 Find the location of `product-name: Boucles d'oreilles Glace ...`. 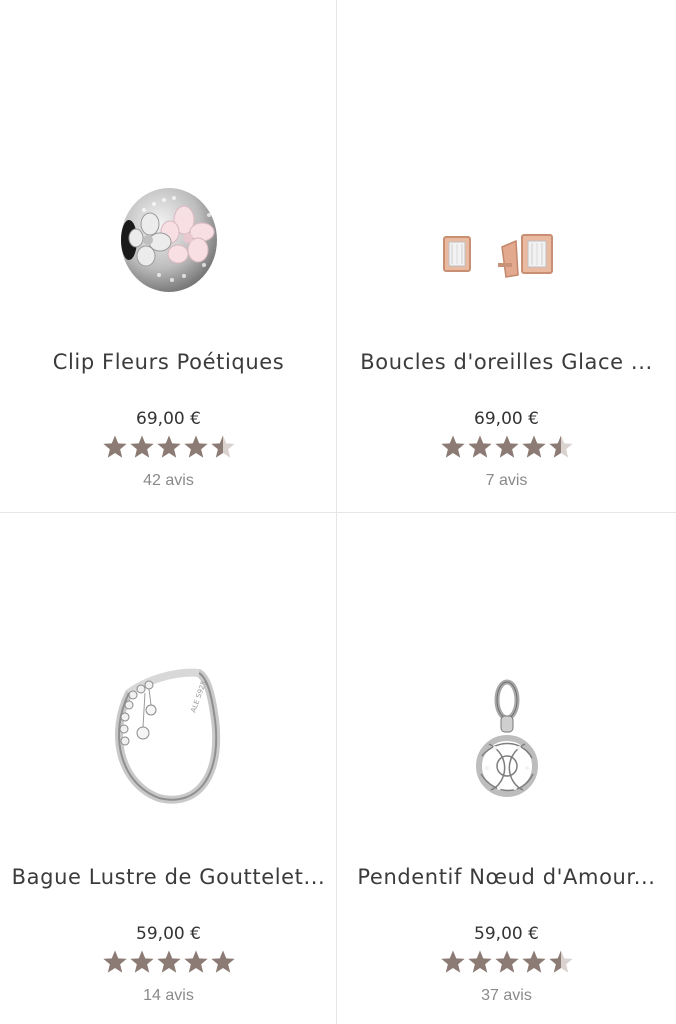

product-name: Boucles d'oreilles Glace ... is located at coordinates (506, 362).